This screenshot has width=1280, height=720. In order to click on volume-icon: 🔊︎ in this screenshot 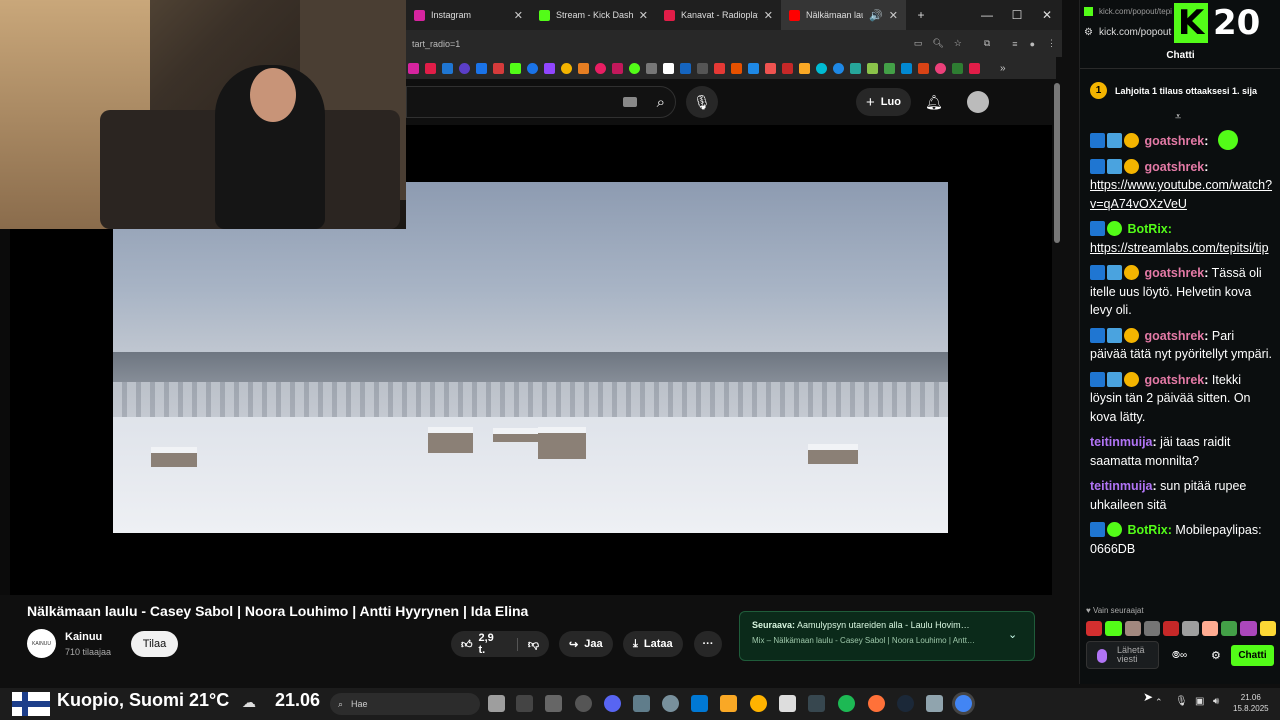, I will do `click(1216, 701)`.